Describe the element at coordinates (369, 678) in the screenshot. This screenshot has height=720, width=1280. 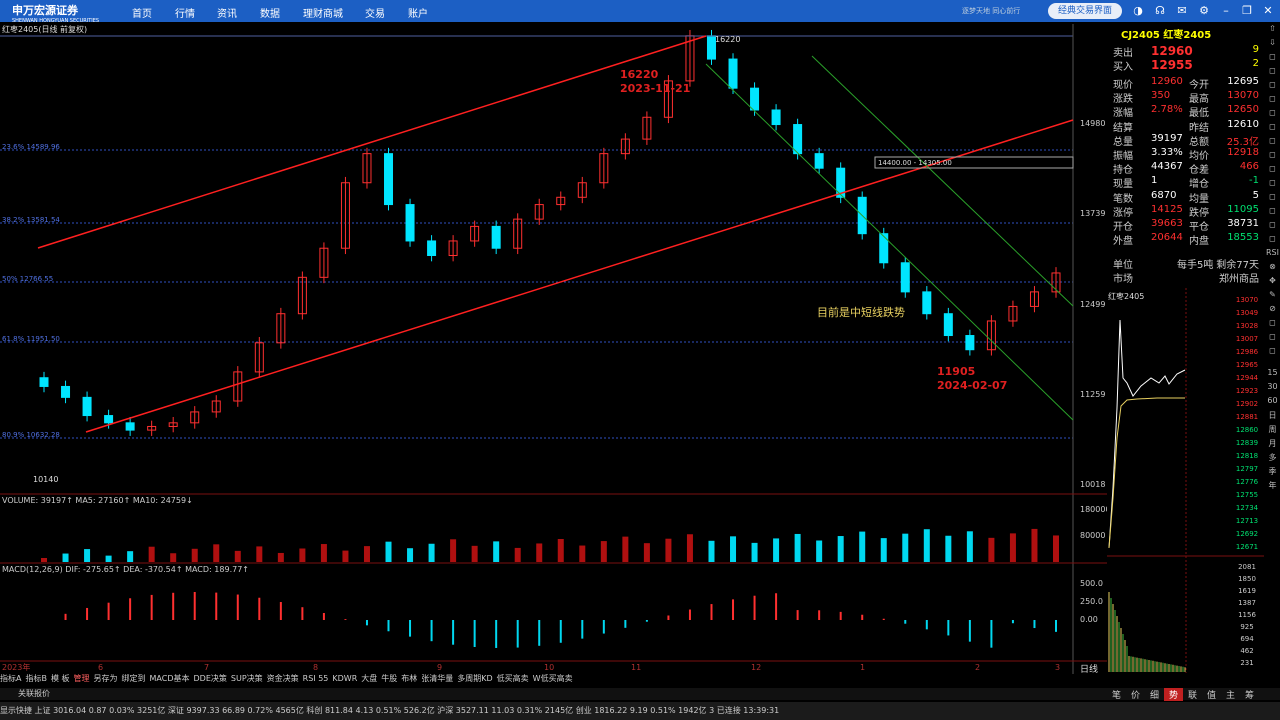
I see `indicator-tab: 大盘` at that location.